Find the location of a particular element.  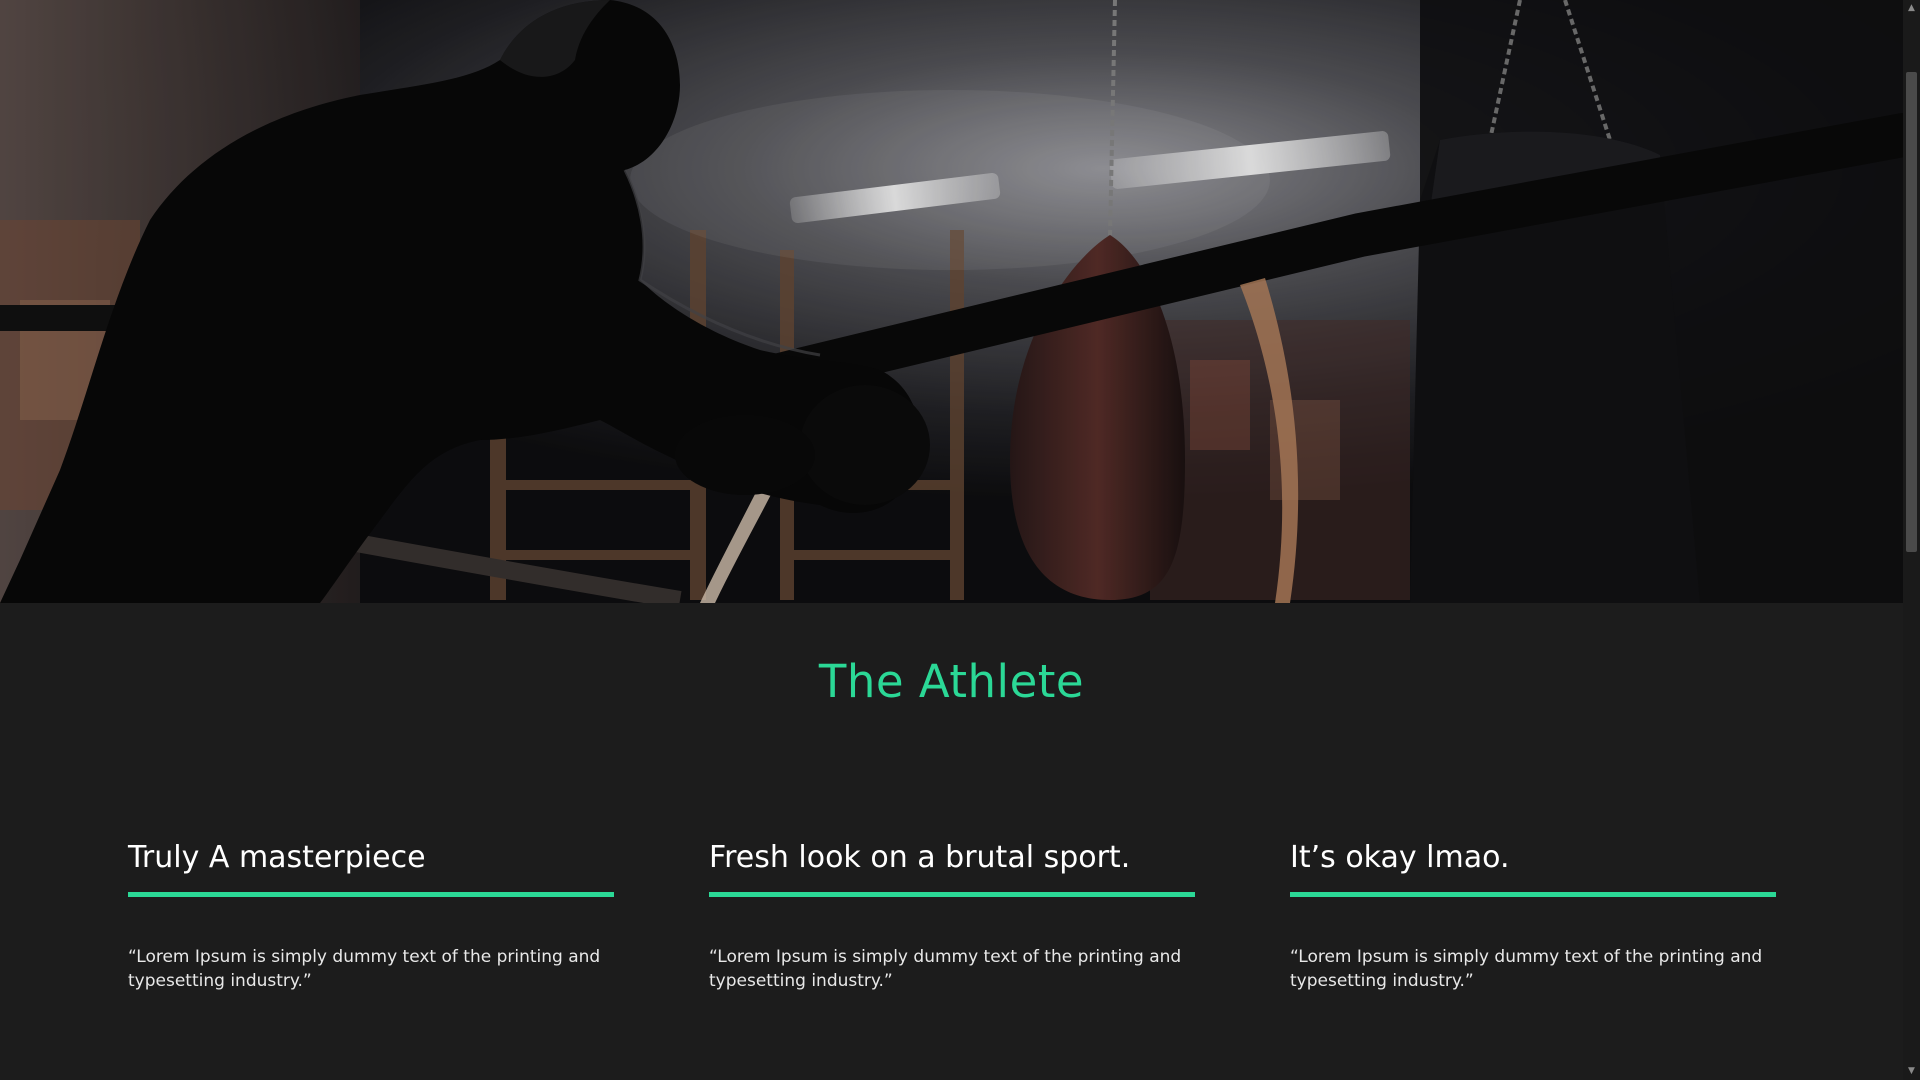

review-title: Fresh look on a brutal sport. is located at coordinates (920, 857).